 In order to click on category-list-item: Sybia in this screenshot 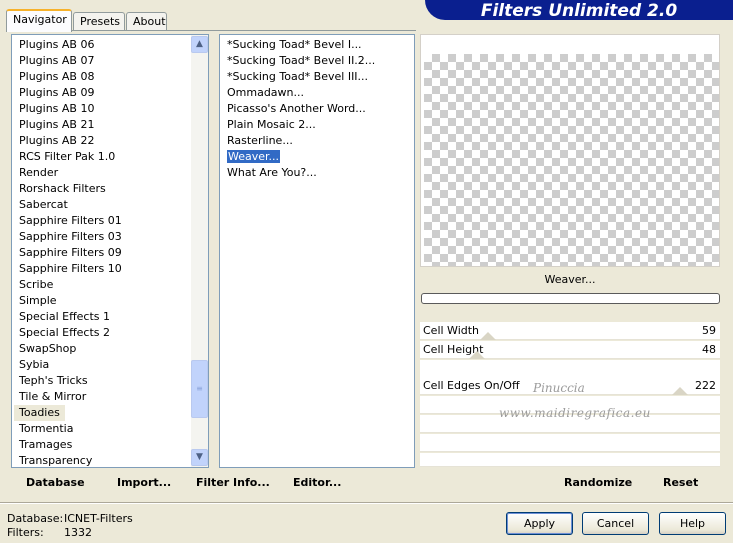, I will do `click(101, 365)`.